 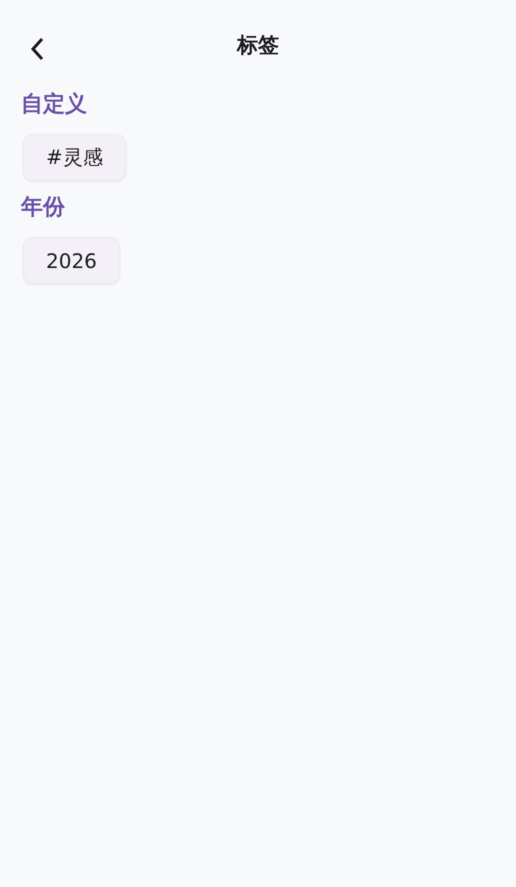 I want to click on tag-chip: #灵感, so click(x=74, y=157).